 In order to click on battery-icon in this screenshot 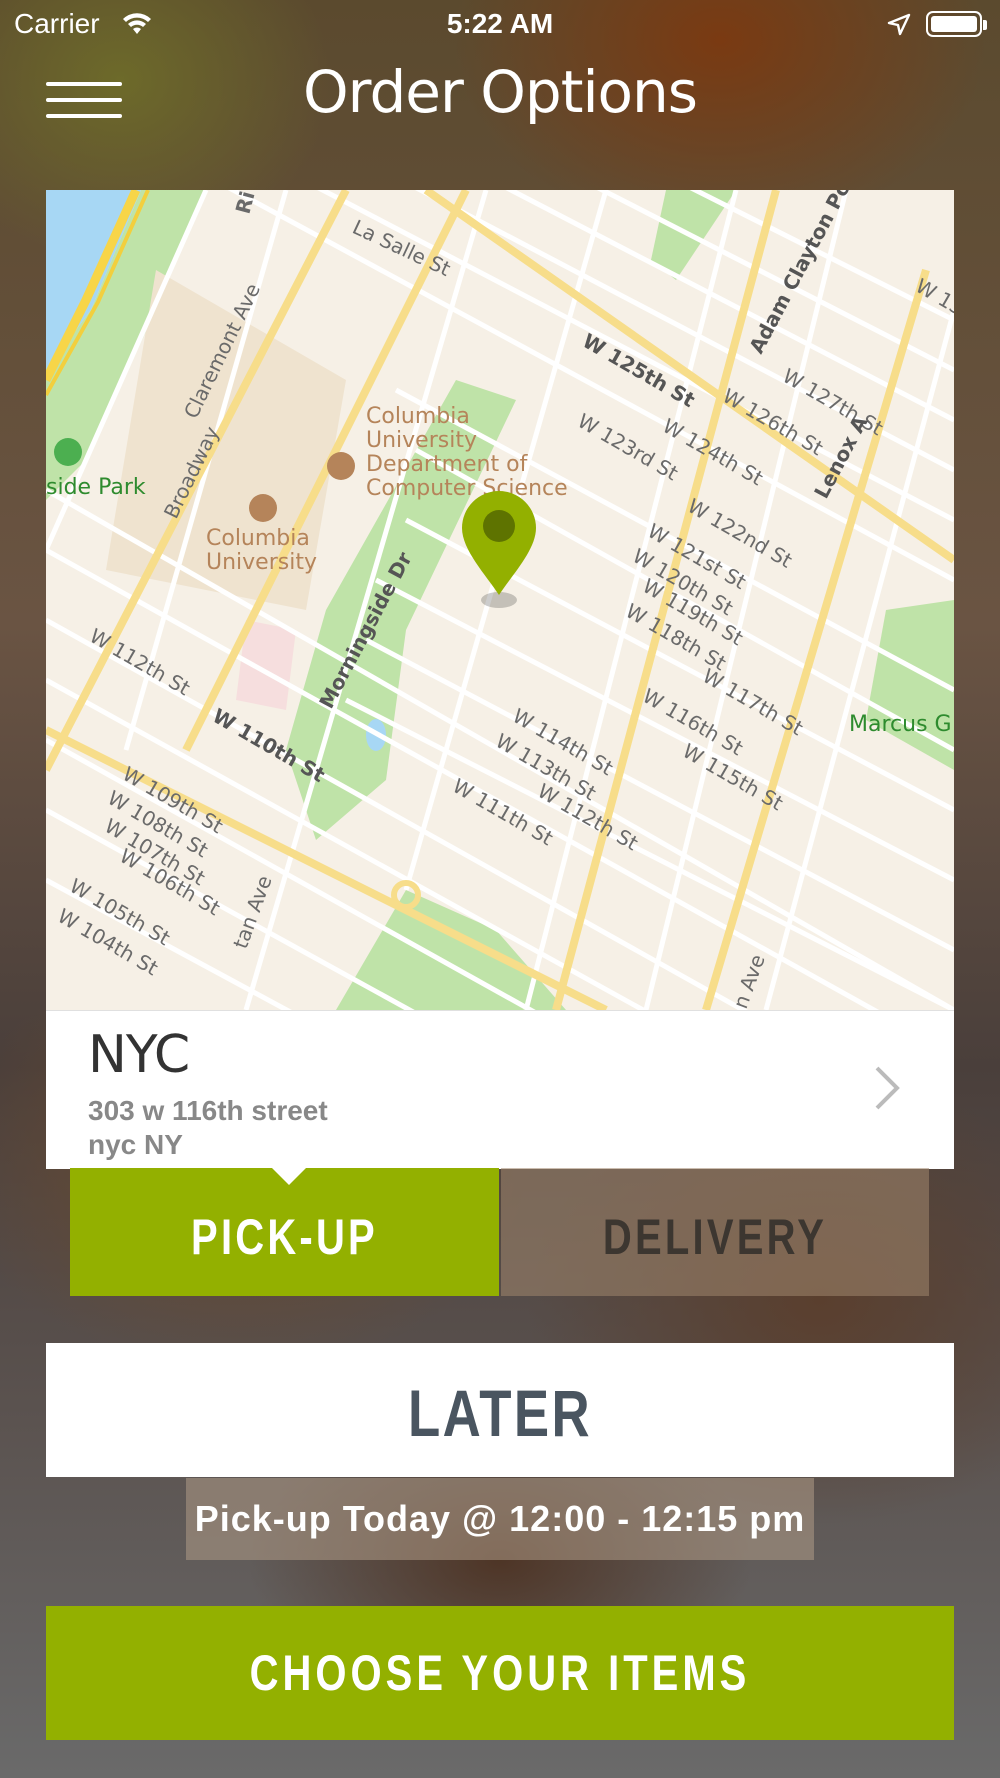, I will do `click(956, 24)`.